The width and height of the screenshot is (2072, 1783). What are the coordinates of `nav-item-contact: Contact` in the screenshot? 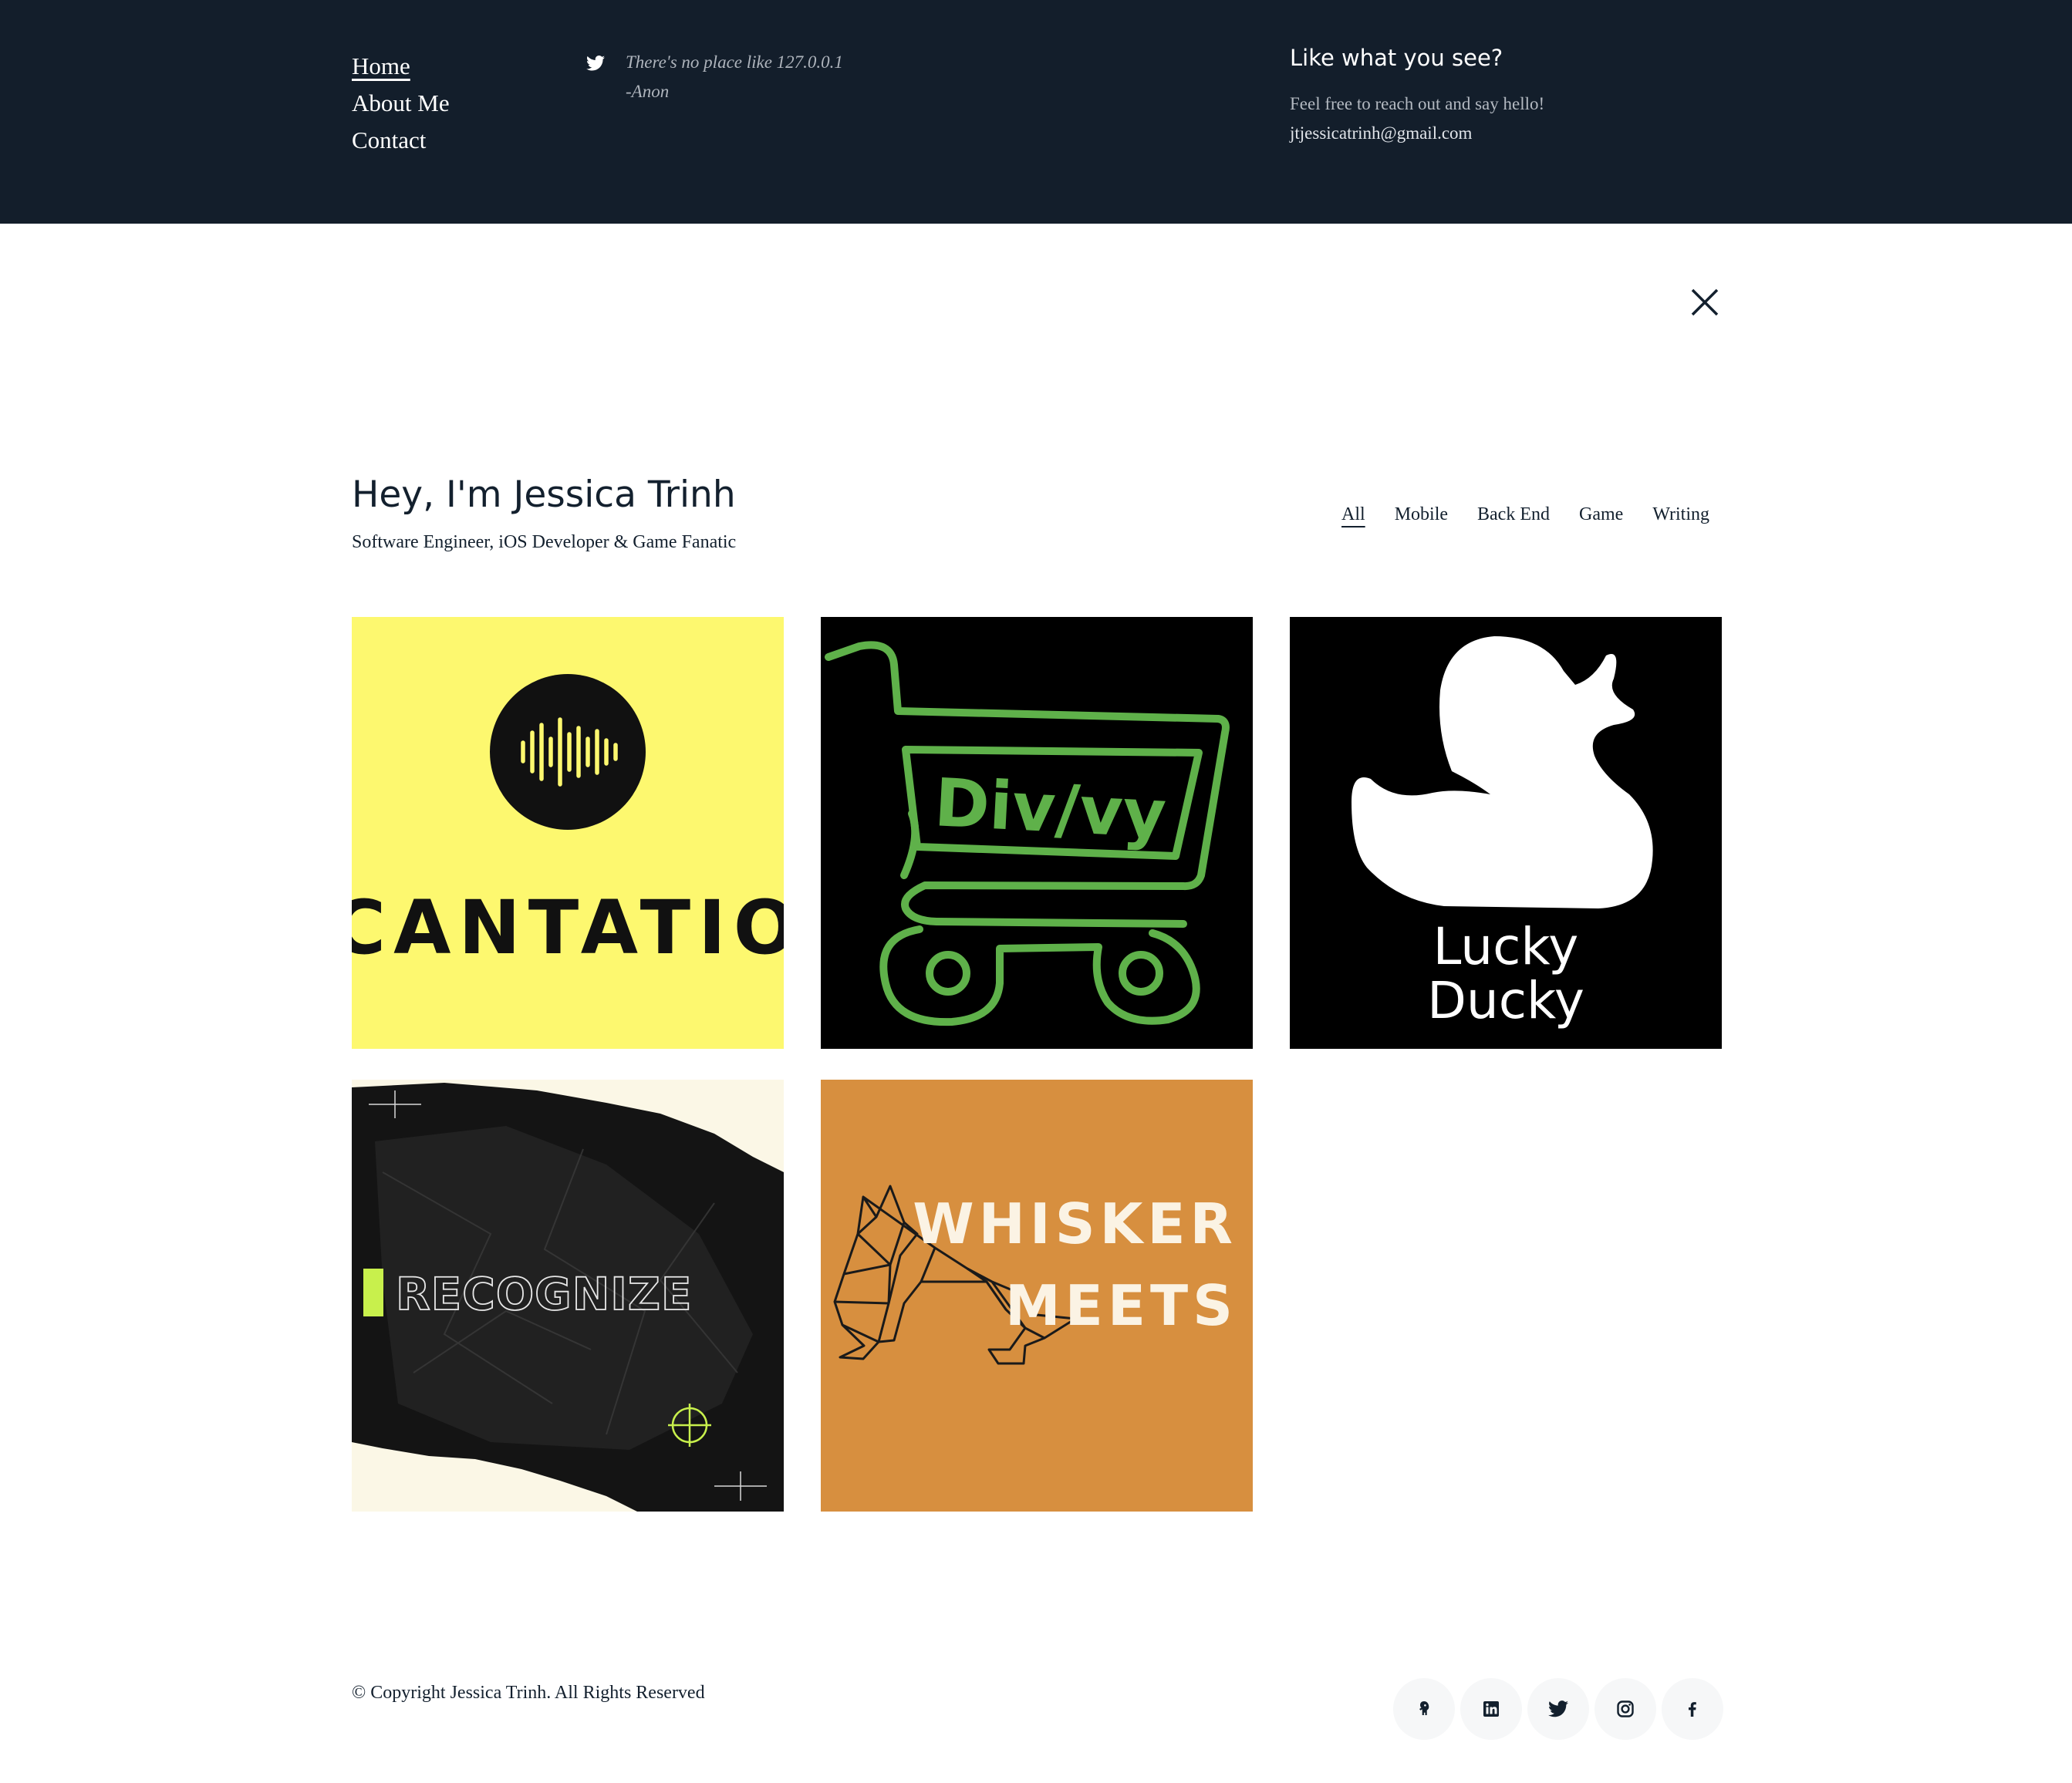 It's located at (401, 140).